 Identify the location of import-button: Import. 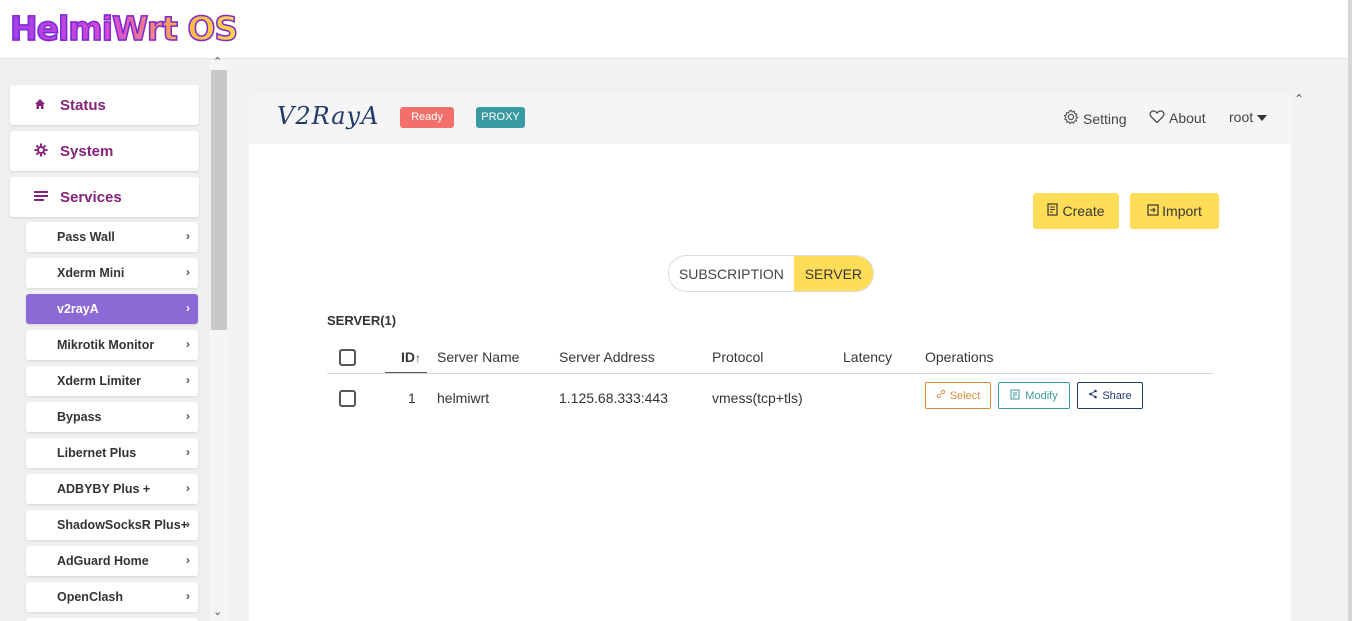
(1174, 211).